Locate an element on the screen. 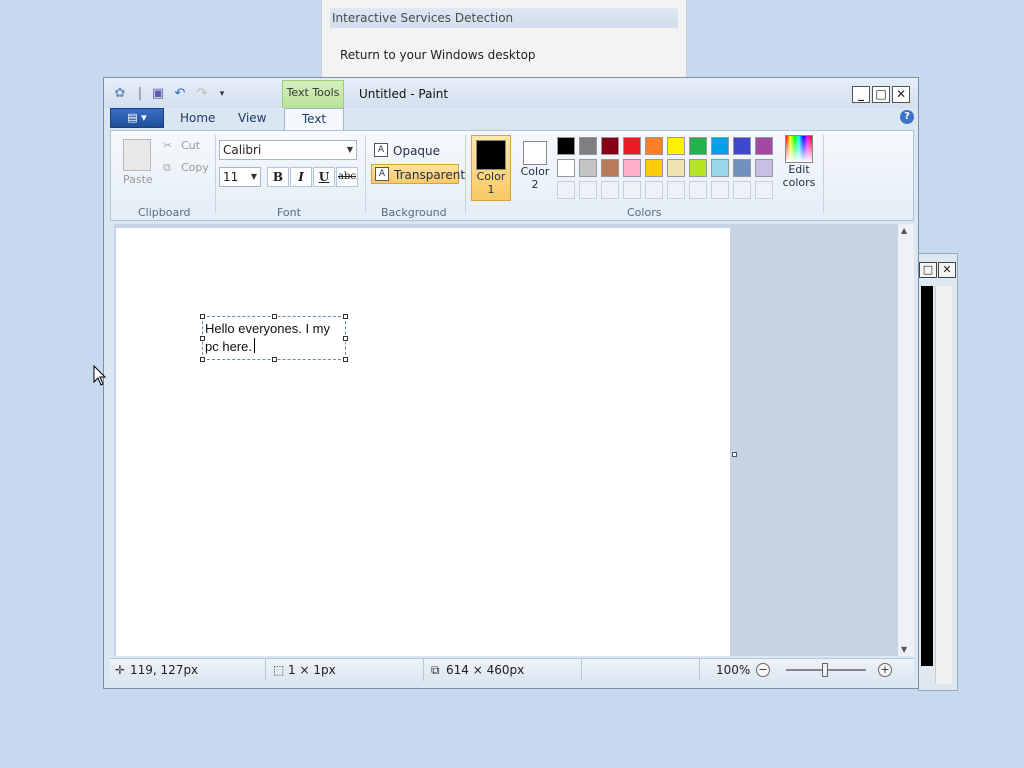 The image size is (1024, 768). maximize-button: □ is located at coordinates (881, 94).